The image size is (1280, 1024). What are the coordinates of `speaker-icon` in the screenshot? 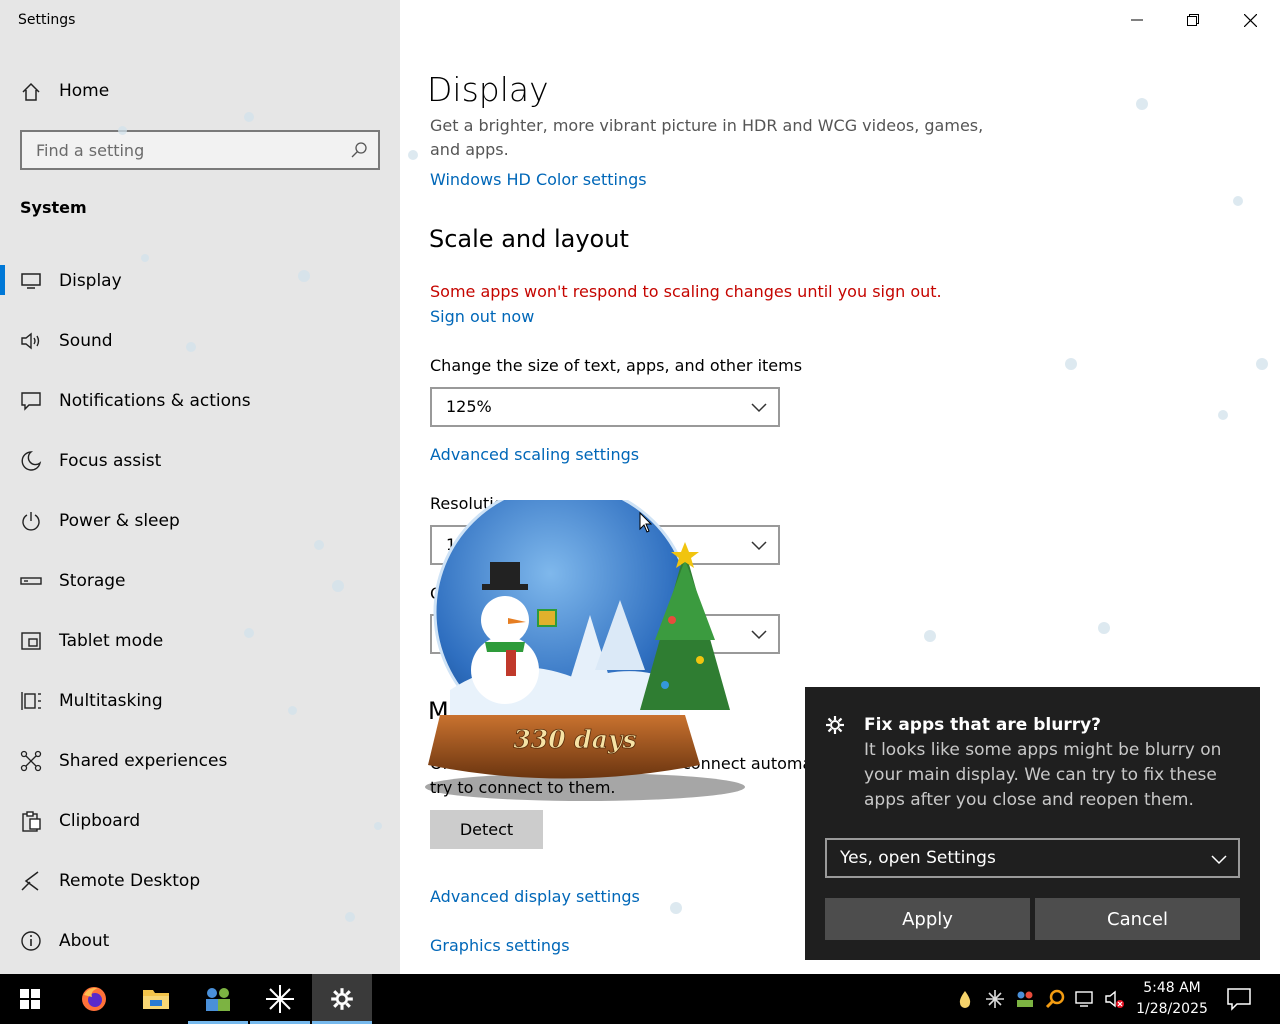 It's located at (30, 341).